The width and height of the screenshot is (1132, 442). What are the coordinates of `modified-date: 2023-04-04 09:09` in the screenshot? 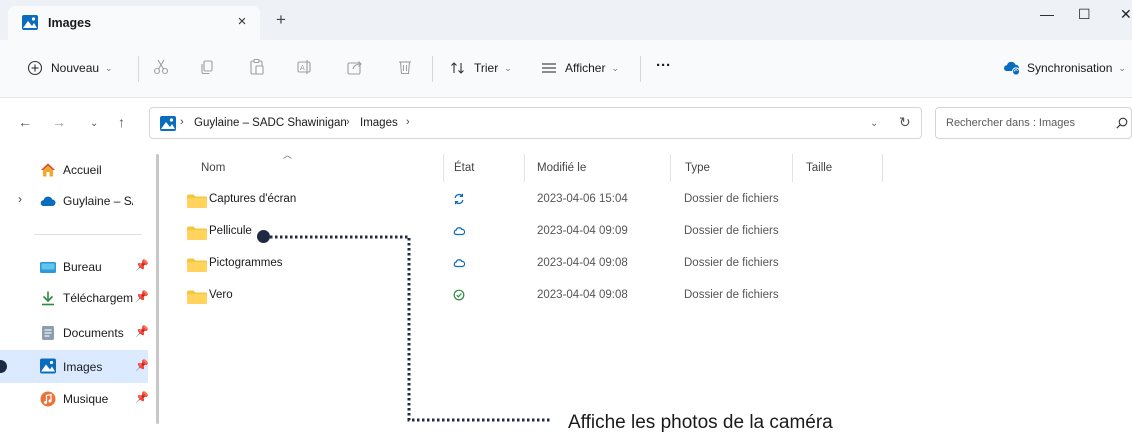 It's located at (582, 231).